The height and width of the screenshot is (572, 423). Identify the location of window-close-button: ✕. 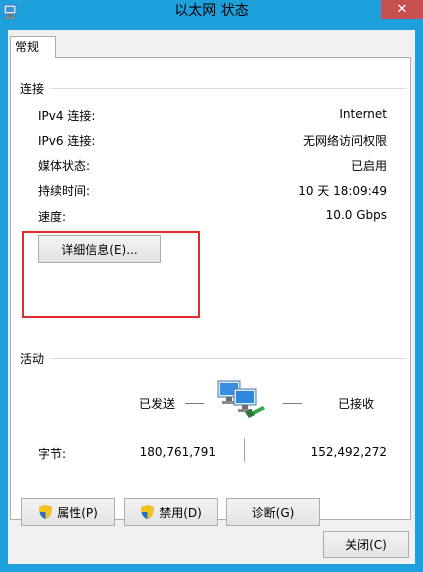
(402, 9).